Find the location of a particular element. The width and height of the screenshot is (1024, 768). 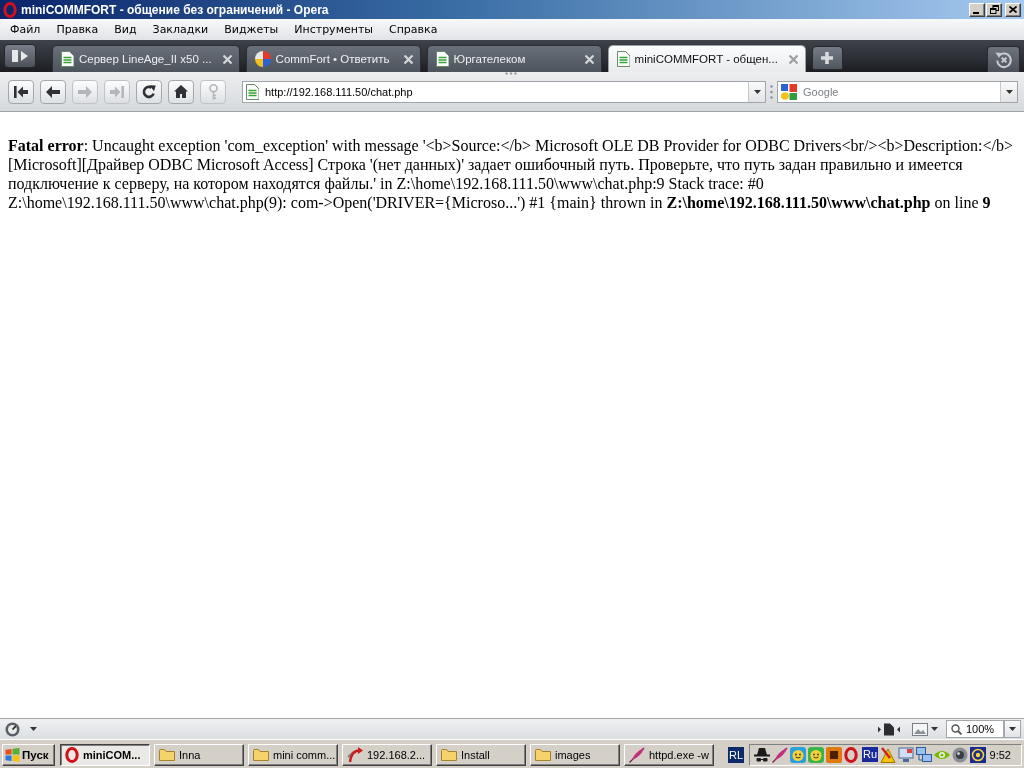

key-icon is located at coordinates (213, 91).